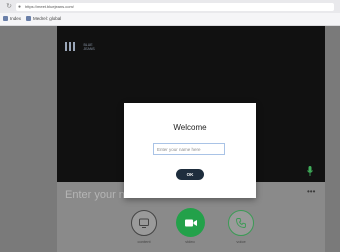 The width and height of the screenshot is (340, 252). Describe the element at coordinates (190, 174) in the screenshot. I see `ok-button: OK` at that location.